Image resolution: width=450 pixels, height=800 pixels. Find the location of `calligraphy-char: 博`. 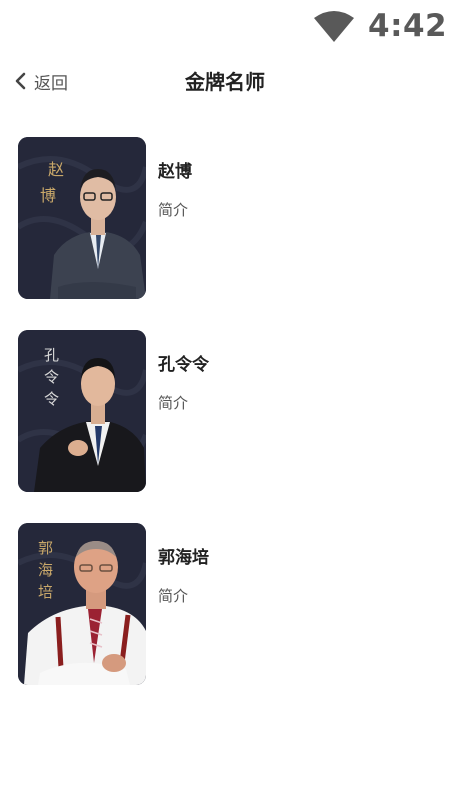

calligraphy-char: 博 is located at coordinates (48, 195).